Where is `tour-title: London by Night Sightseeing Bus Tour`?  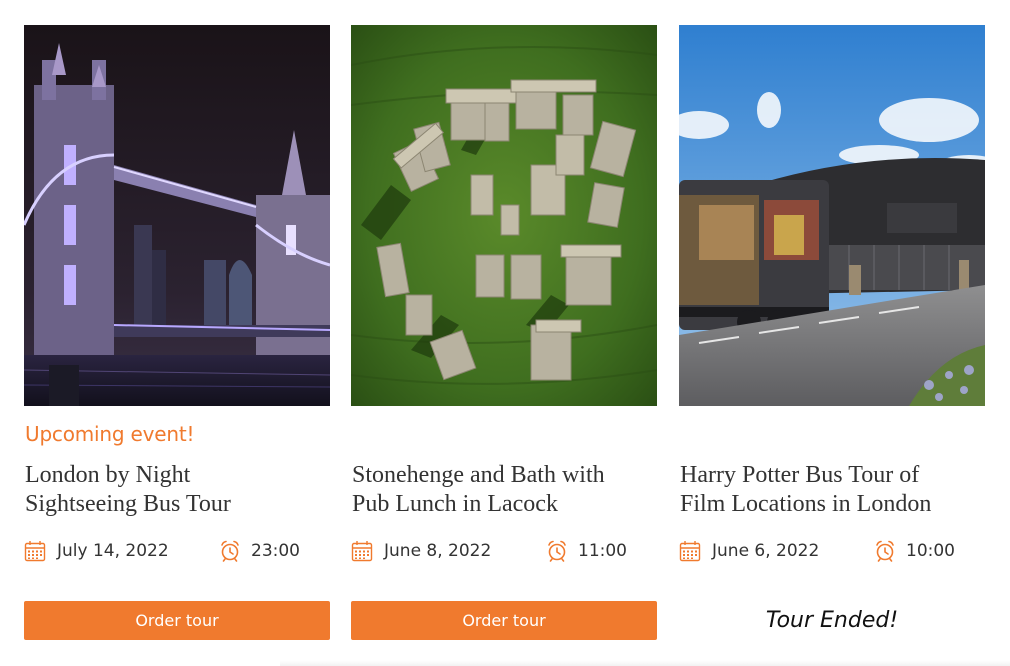 tour-title: London by Night Sightseeing Bus Tour is located at coordinates (178, 490).